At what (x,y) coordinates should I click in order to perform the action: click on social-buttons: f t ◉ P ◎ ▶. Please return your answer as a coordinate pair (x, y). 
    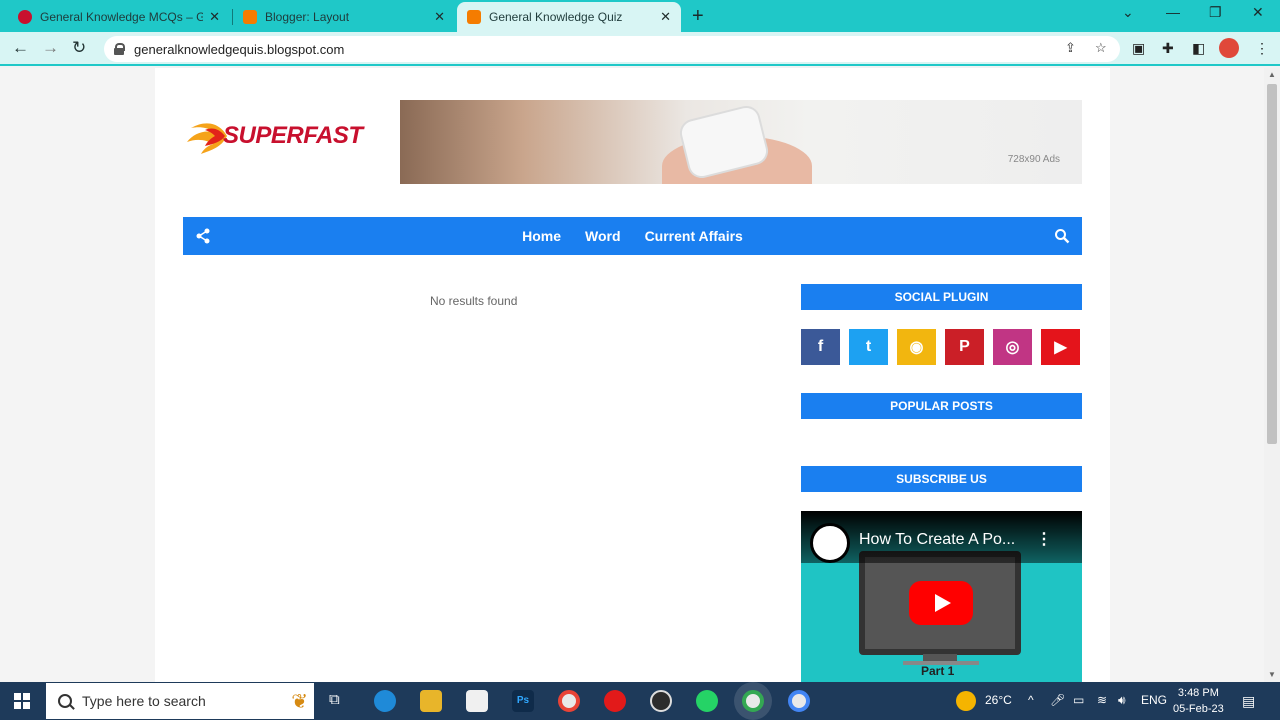
    Looking at the image, I should click on (940, 347).